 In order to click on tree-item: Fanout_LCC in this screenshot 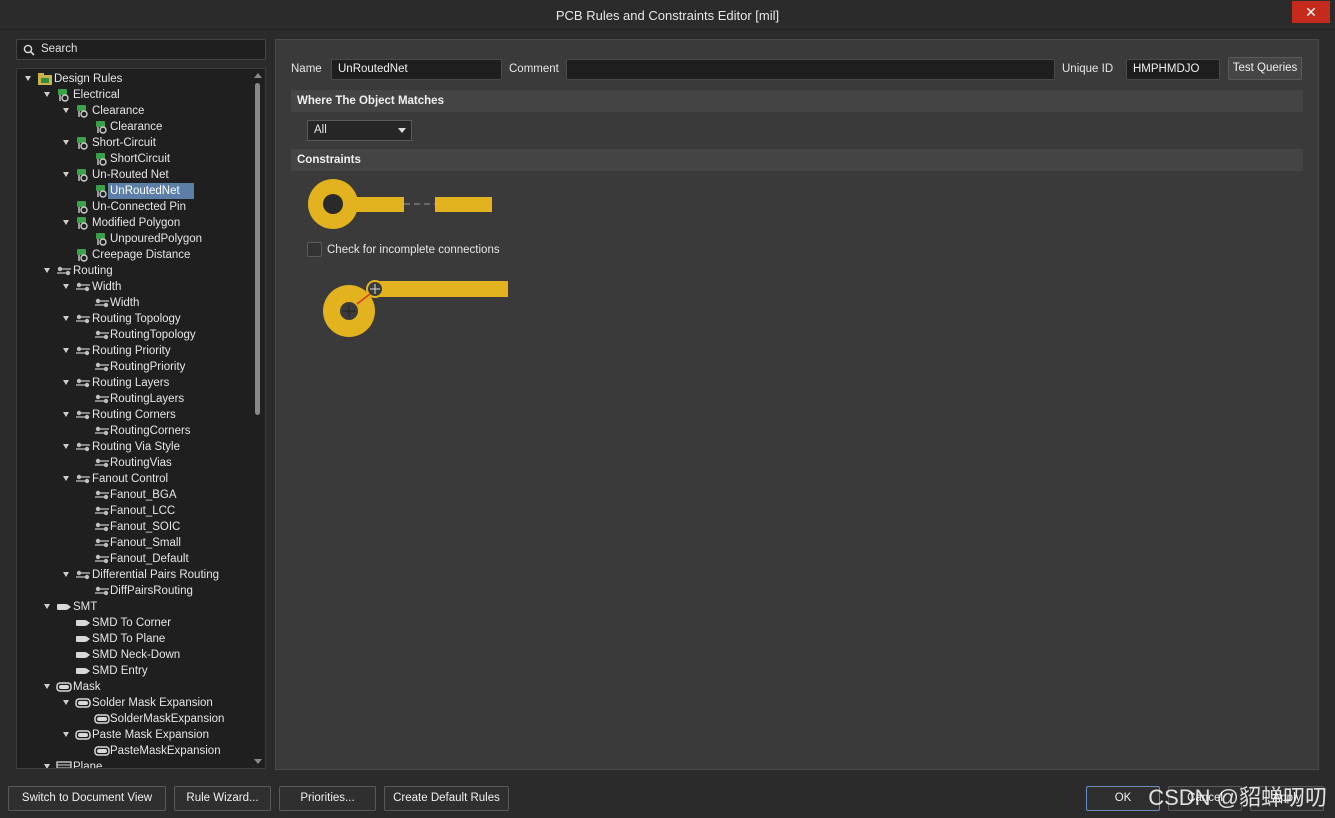, I will do `click(135, 511)`.